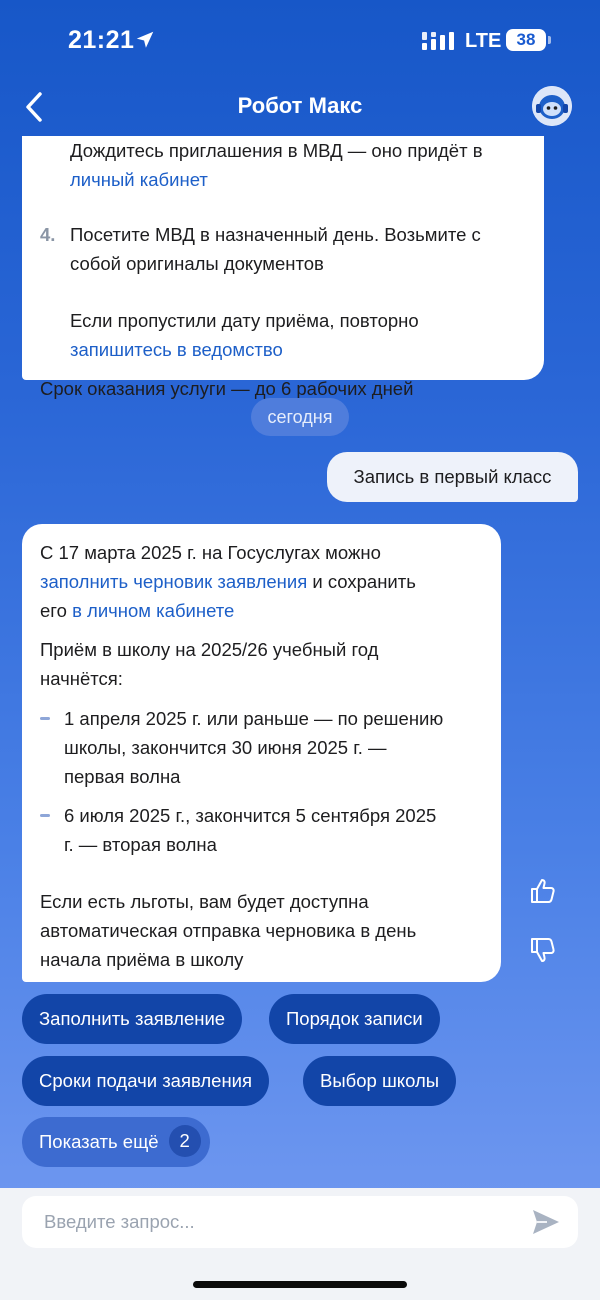 This screenshot has height=1300, width=600. What do you see at coordinates (227, 388) in the screenshot?
I see `service-deadline-text: Срок оказания услуги — до 6 рабочих дней` at bounding box center [227, 388].